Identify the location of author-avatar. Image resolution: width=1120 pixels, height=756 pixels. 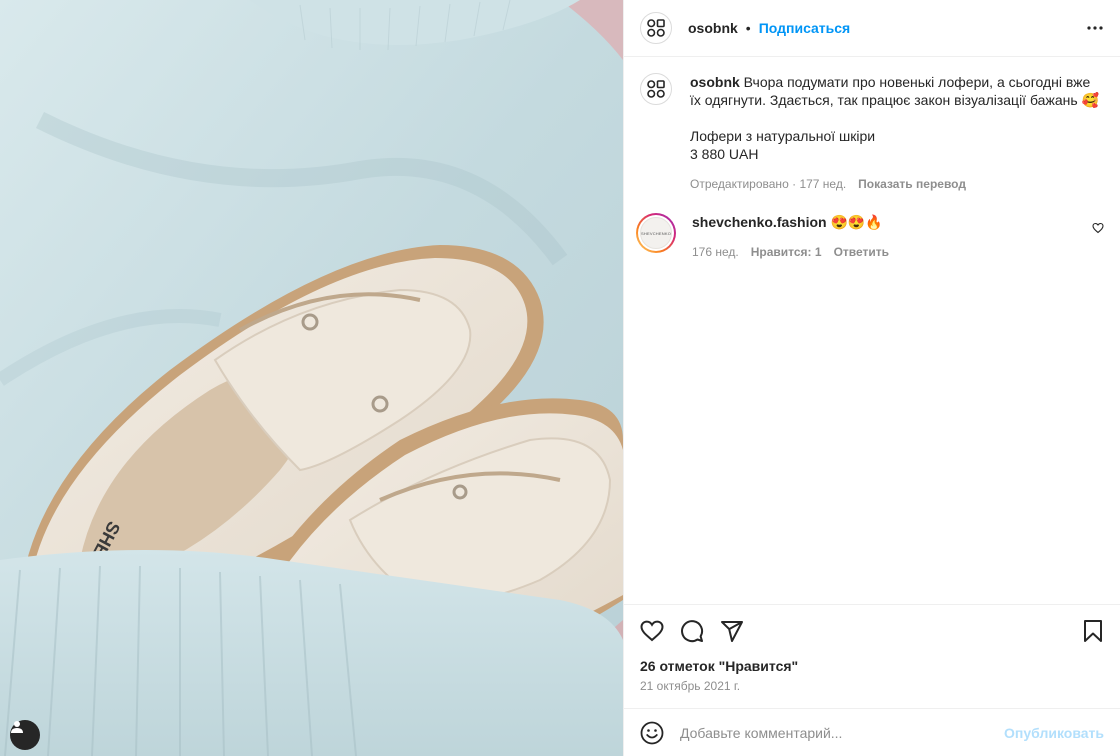
(656, 28).